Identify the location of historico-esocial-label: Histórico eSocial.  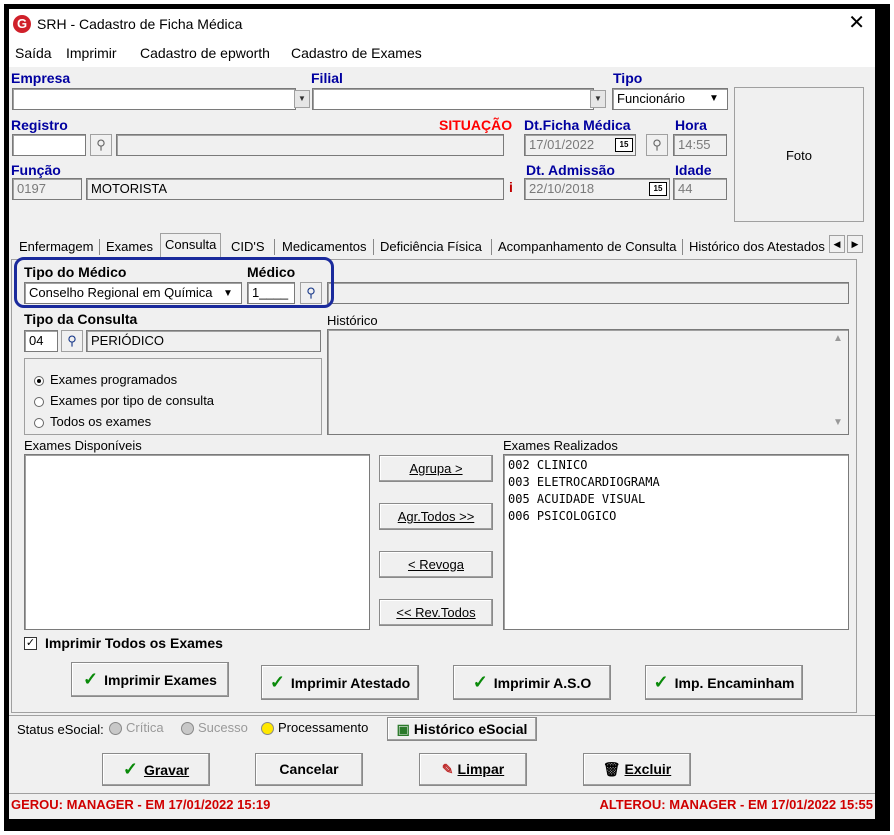
(470, 729).